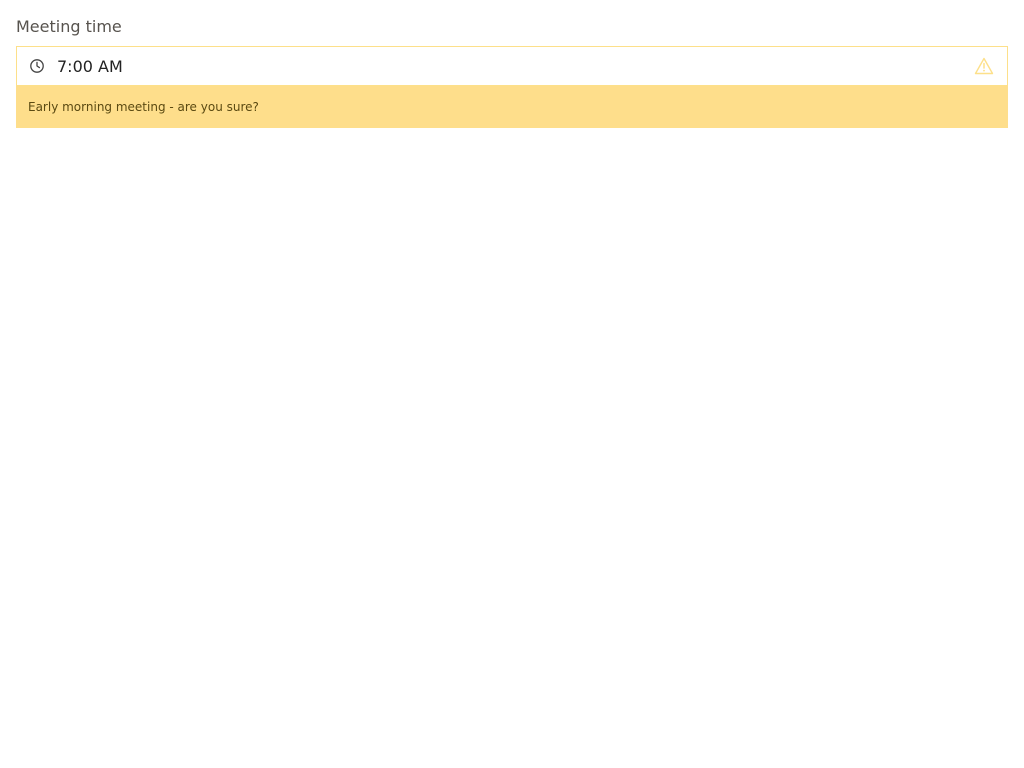 Image resolution: width=1024 pixels, height=768 pixels. I want to click on warning-icon, so click(984, 66).